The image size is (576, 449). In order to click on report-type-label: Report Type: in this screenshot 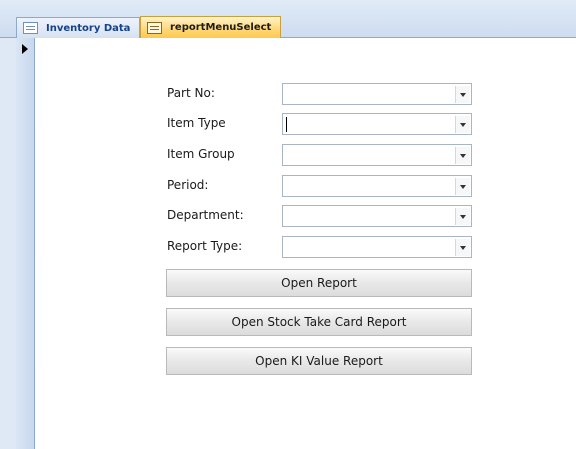, I will do `click(205, 246)`.